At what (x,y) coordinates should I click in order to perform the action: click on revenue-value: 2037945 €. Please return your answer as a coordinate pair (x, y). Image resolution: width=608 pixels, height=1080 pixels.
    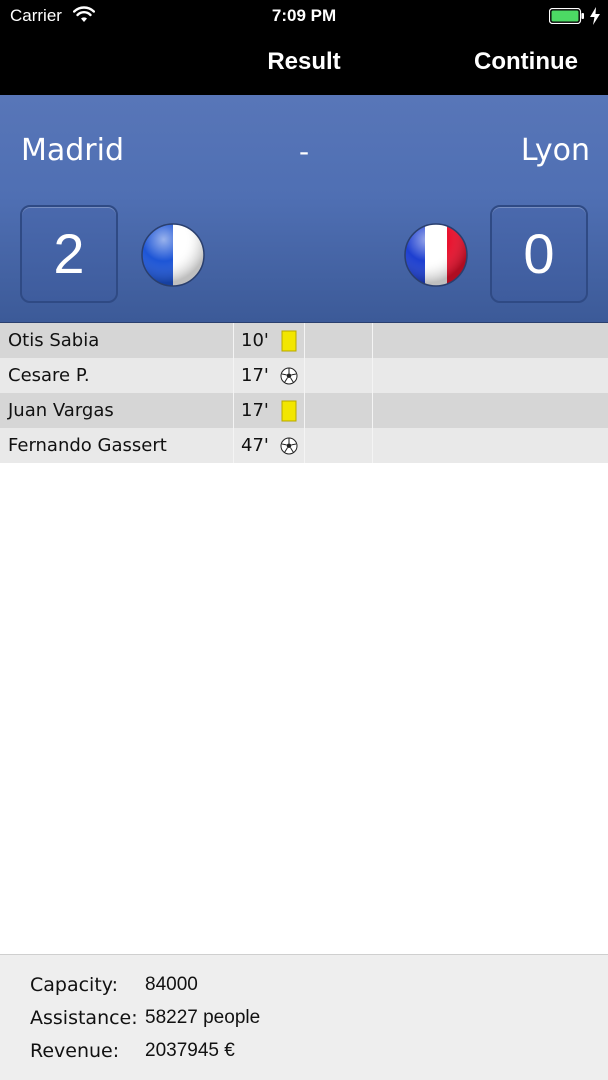
    Looking at the image, I should click on (190, 1050).